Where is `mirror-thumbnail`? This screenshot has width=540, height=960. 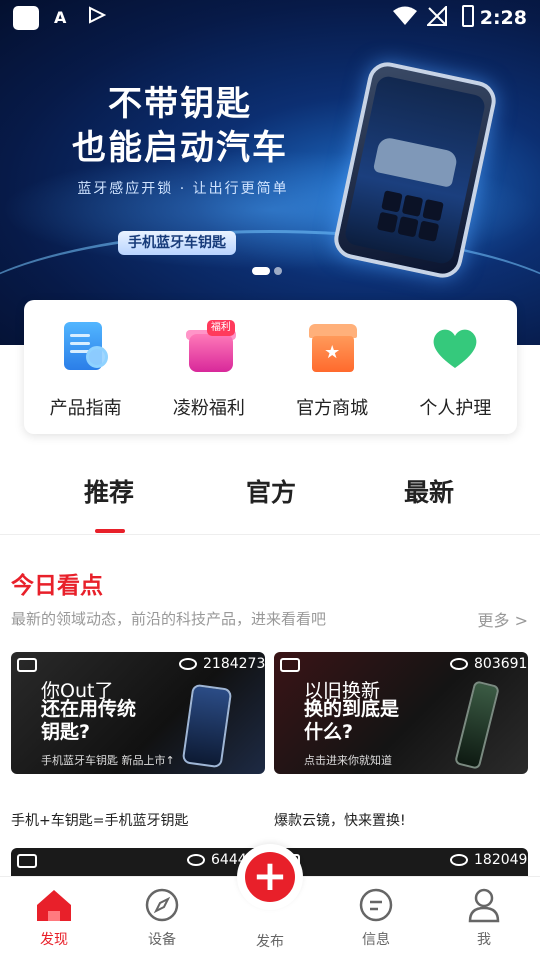 mirror-thumbnail is located at coordinates (477, 725).